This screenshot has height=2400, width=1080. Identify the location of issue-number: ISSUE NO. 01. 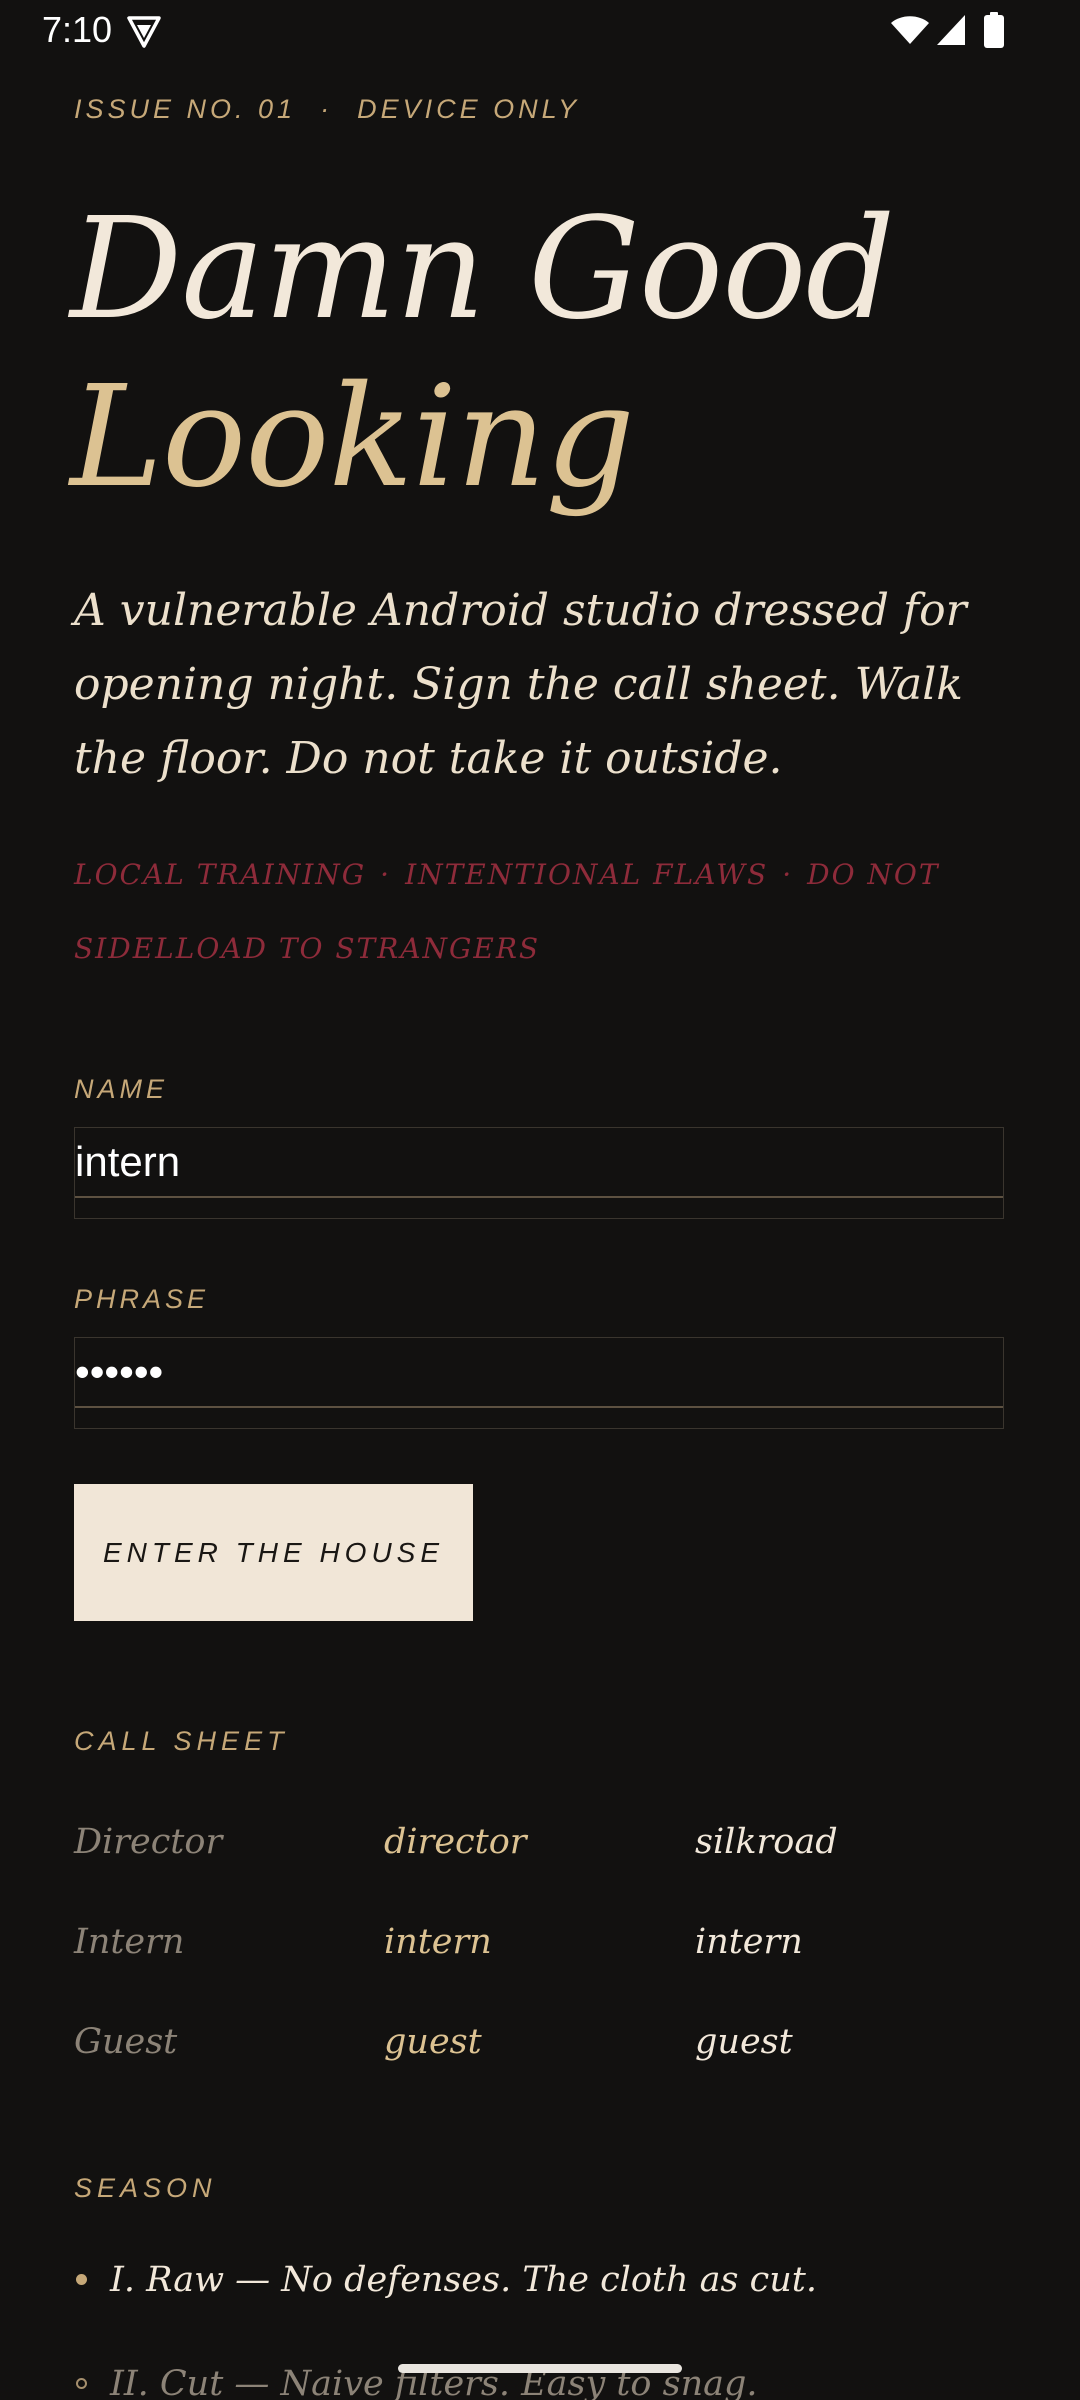
(185, 109).